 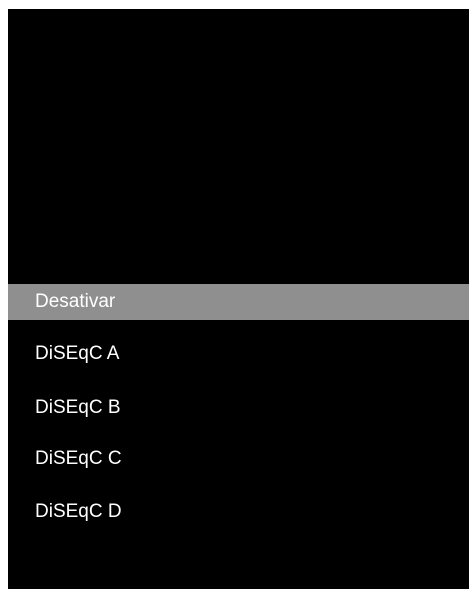 What do you see at coordinates (238, 408) in the screenshot?
I see `option-diseqc-b: DiSEqC B` at bounding box center [238, 408].